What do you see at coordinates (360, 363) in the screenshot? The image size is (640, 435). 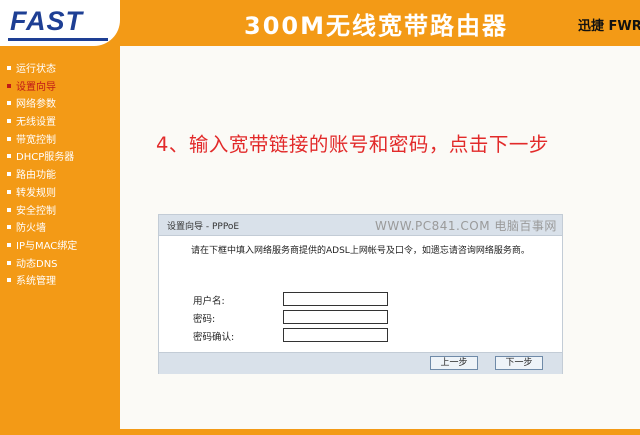 I see `dialog-footer: 上一步 下一步` at bounding box center [360, 363].